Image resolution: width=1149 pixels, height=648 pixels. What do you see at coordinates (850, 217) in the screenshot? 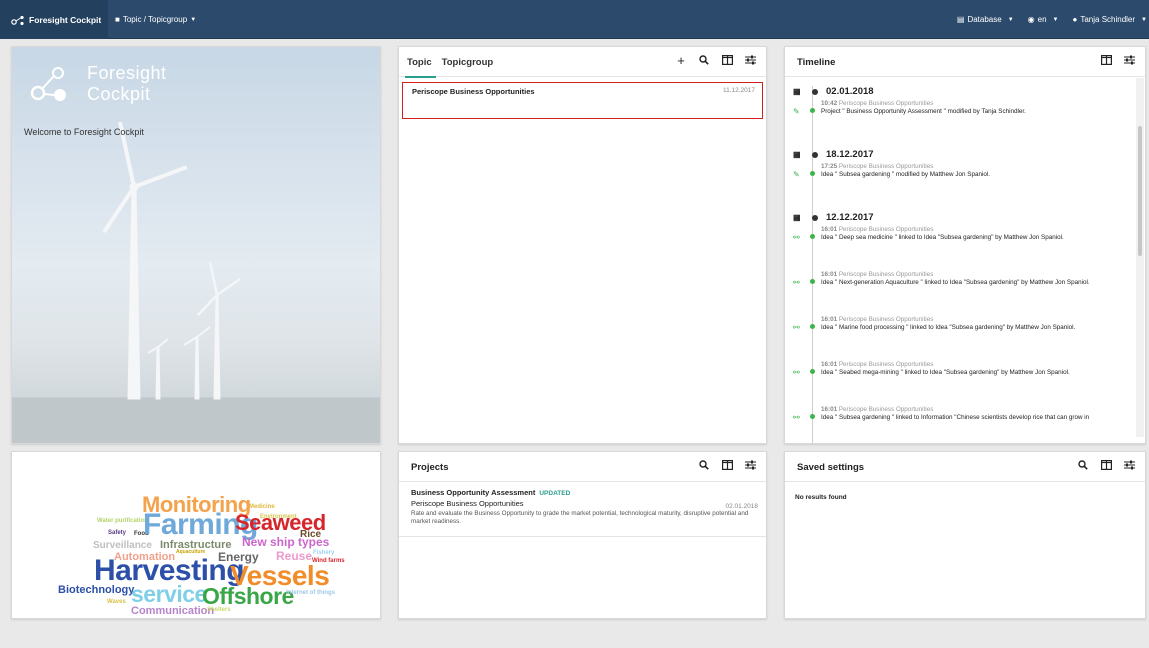
I see `timeline-date-label: 12.12.2017` at bounding box center [850, 217].